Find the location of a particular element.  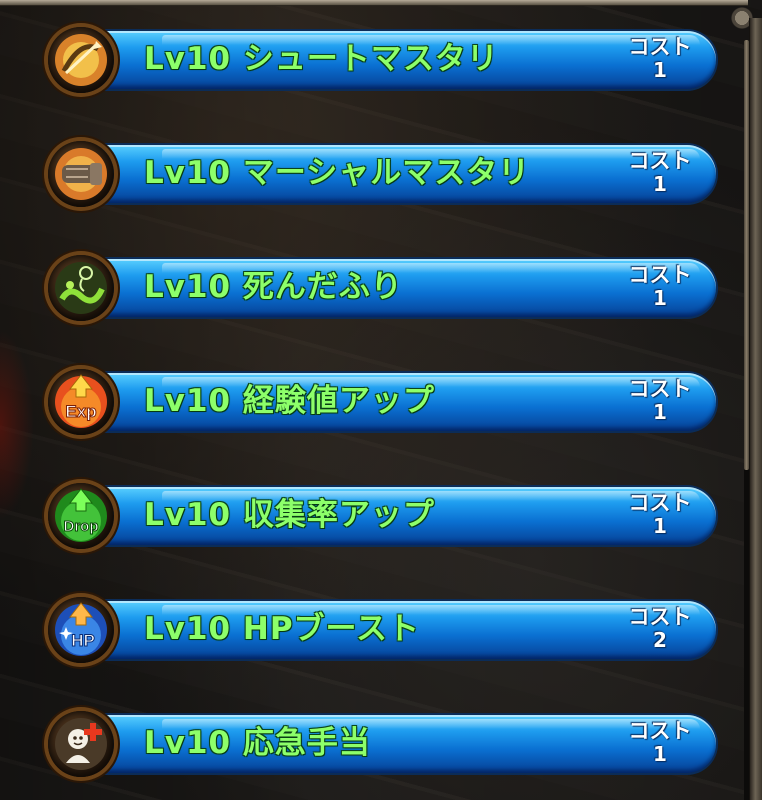

martial-mastery-icon is located at coordinates (81, 174).